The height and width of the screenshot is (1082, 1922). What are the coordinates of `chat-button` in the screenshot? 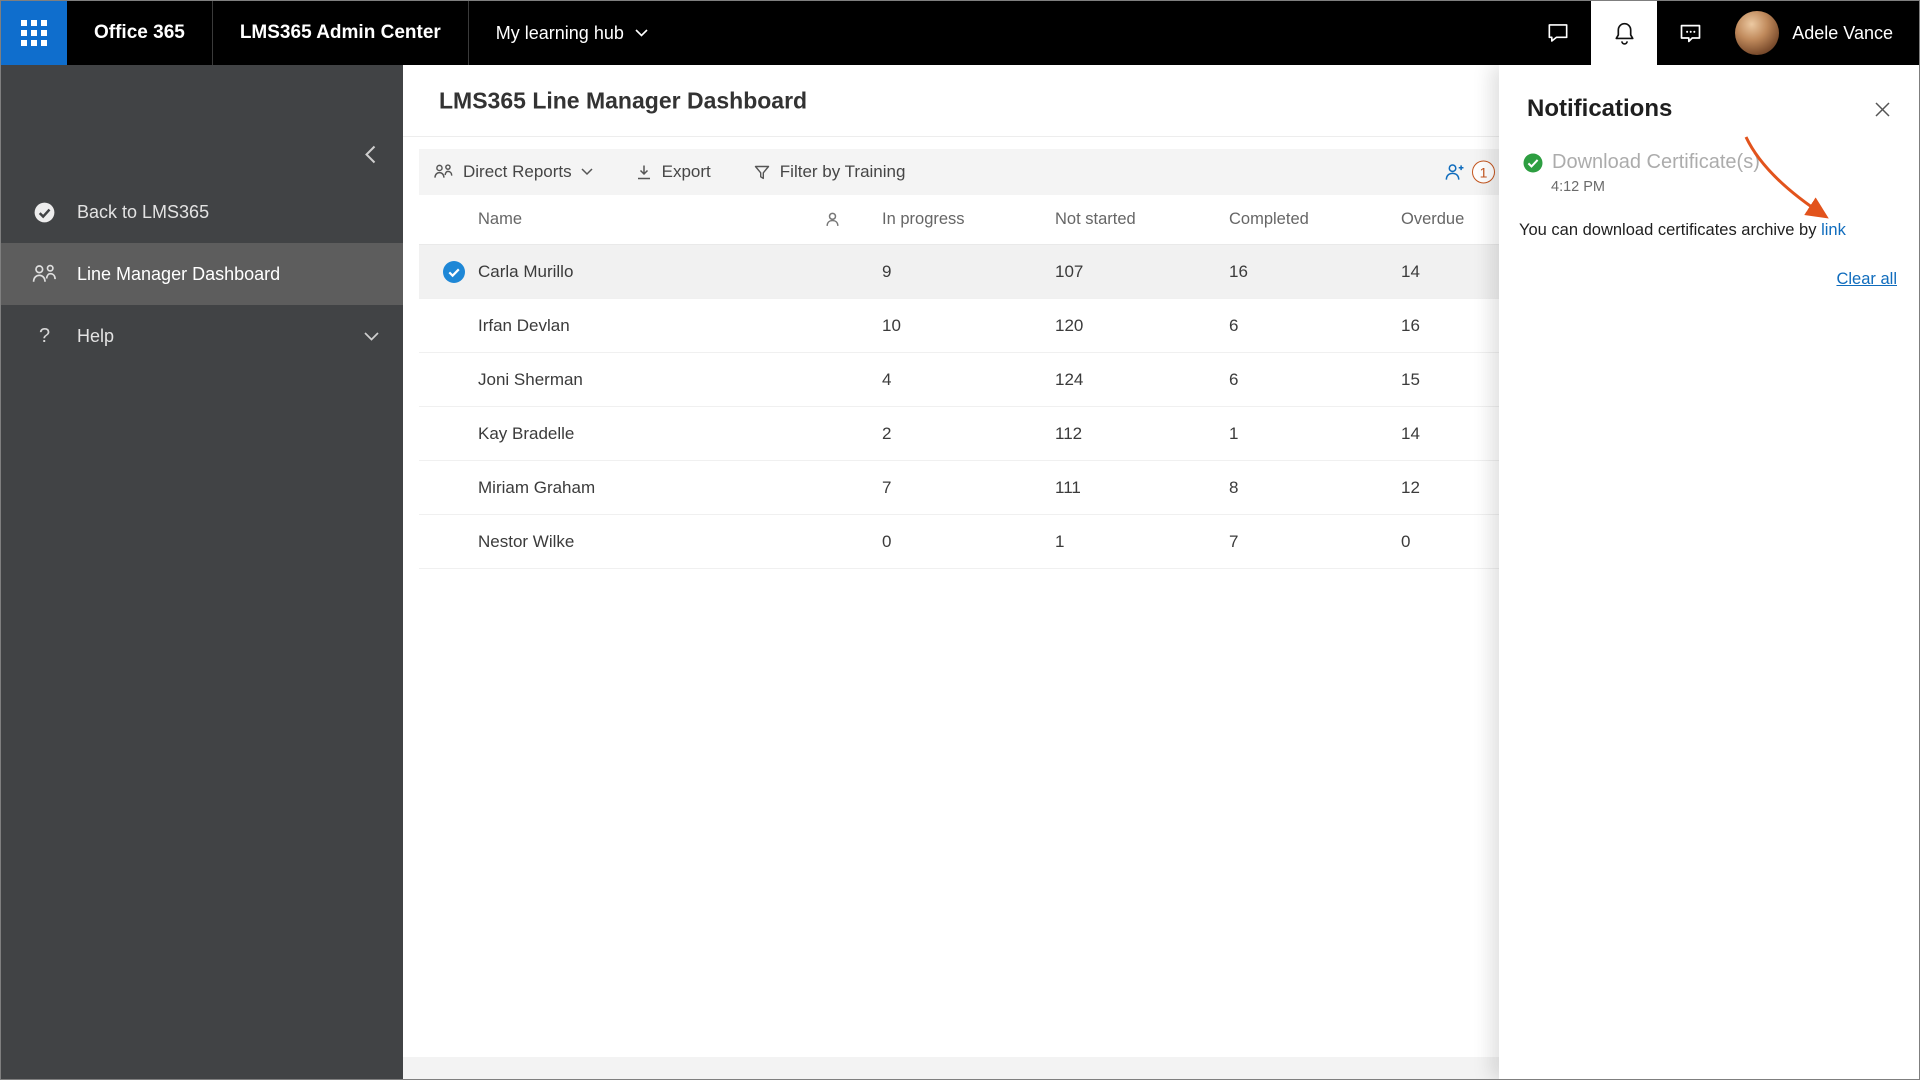 It's located at (1558, 33).